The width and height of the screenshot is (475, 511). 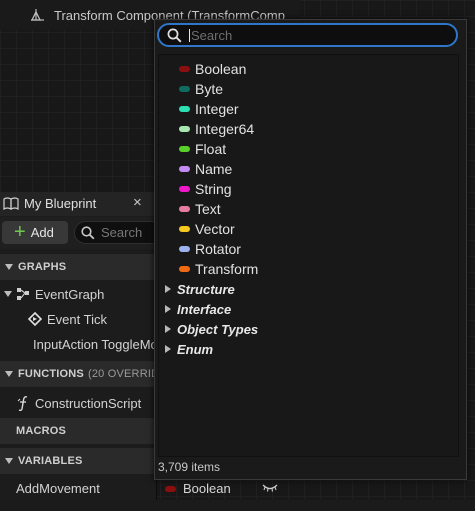 I want to click on eye-closed-icon, so click(x=270, y=488).